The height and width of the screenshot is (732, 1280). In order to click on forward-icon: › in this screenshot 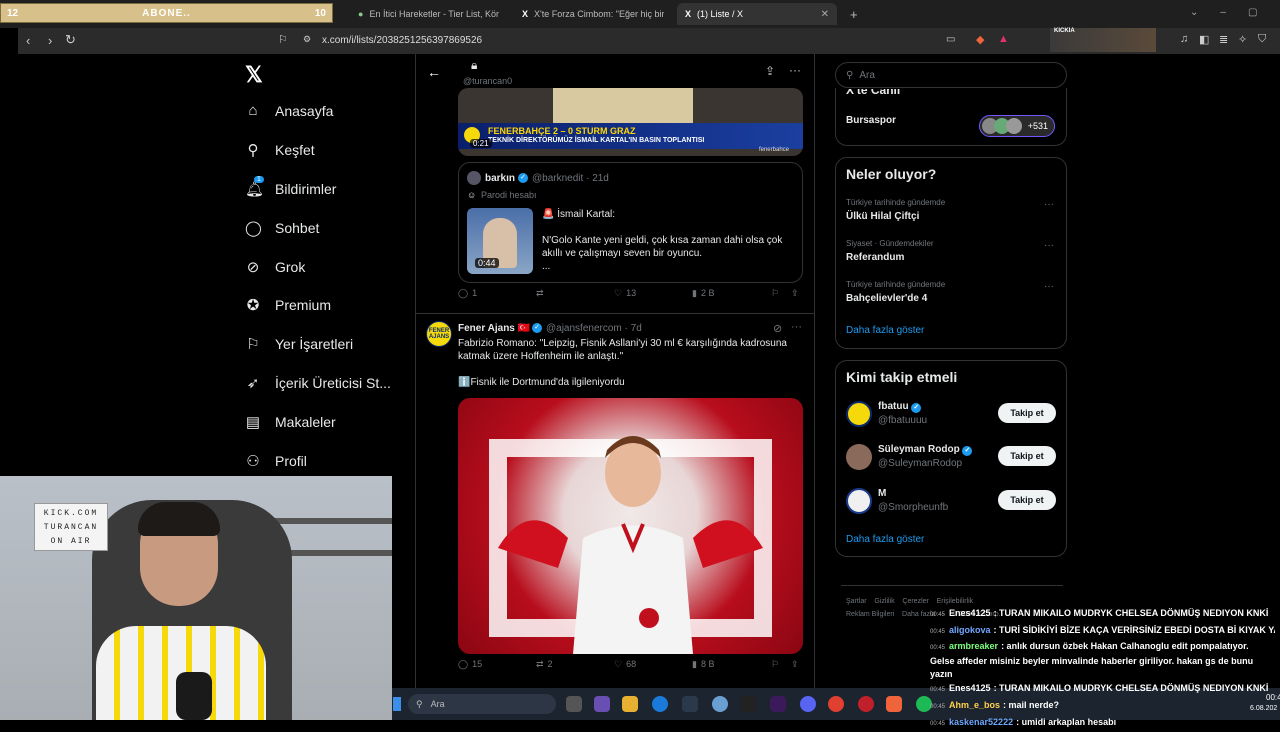, I will do `click(50, 40)`.